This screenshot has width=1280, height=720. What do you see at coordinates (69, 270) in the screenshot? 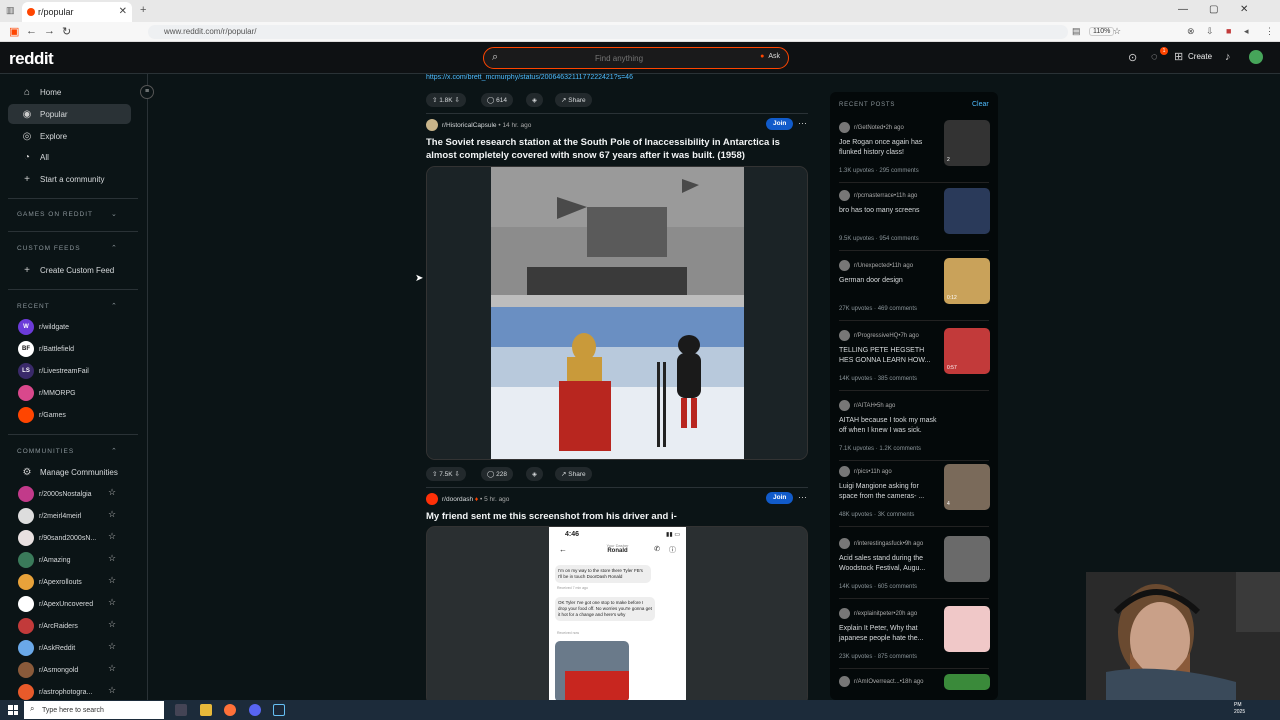
I see `create-custom-feed: + Create Custom Feed` at bounding box center [69, 270].